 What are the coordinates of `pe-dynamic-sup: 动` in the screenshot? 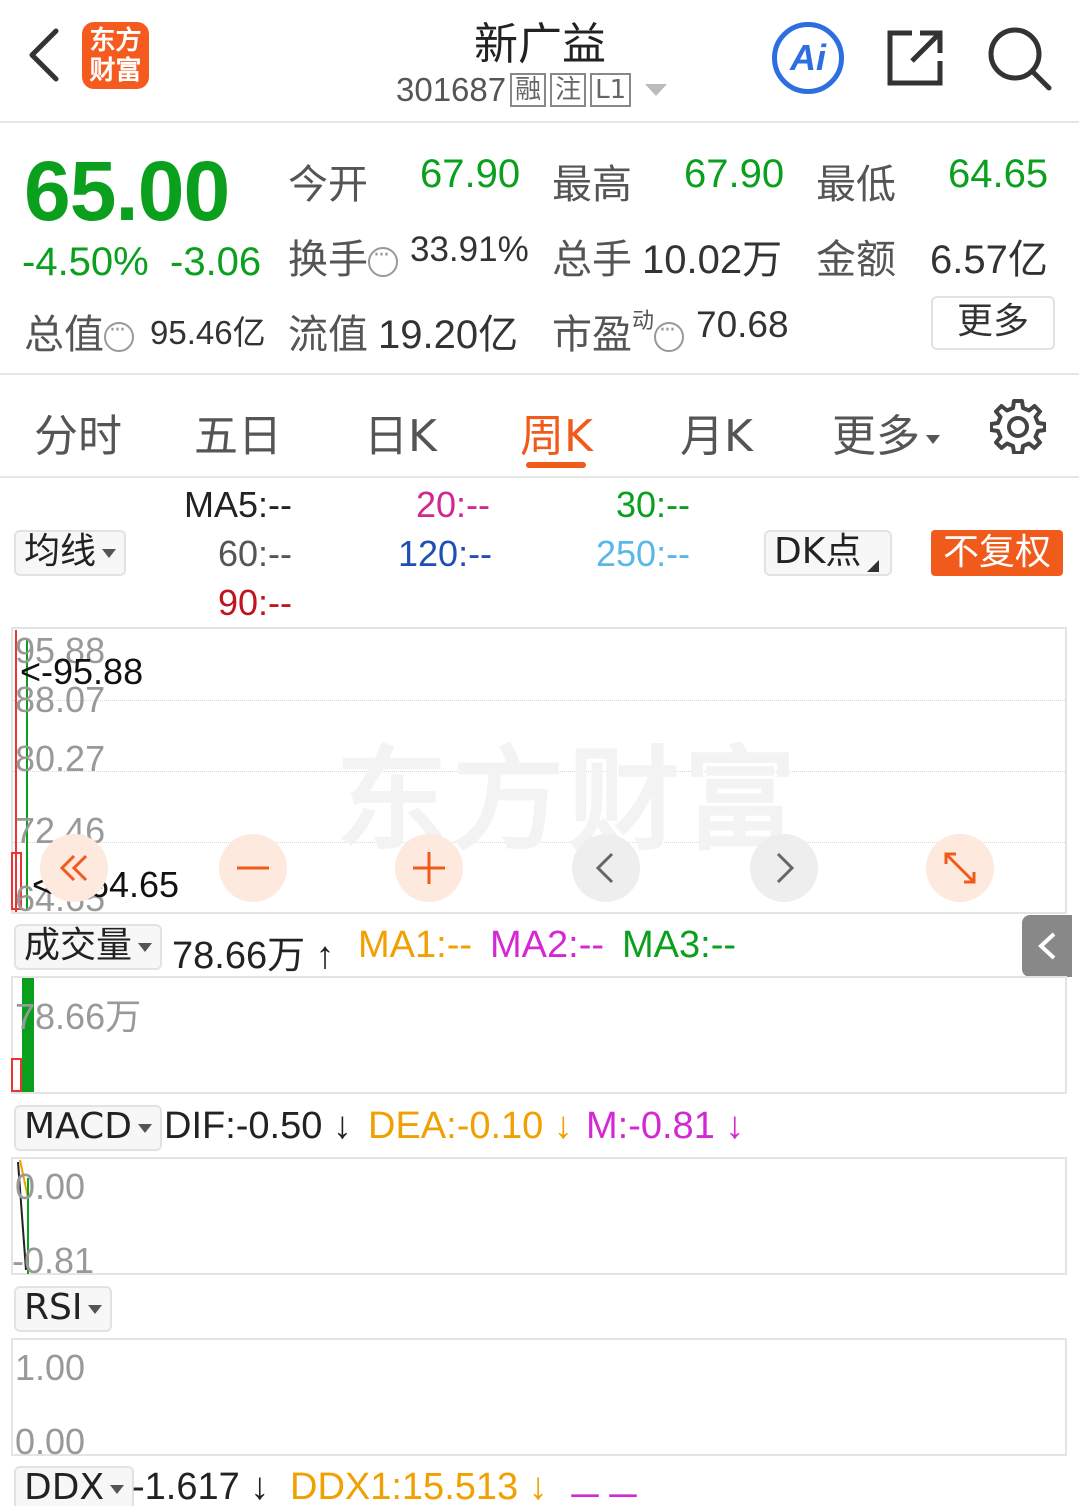 It's located at (643, 321).